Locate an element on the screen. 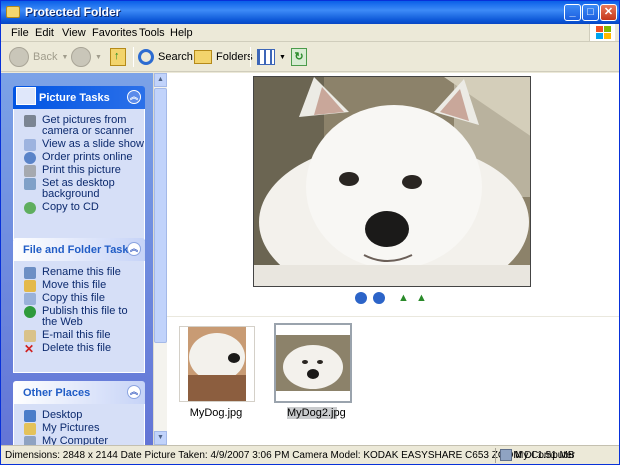 This screenshot has height=465, width=620. search-button: Search is located at coordinates (165, 57).